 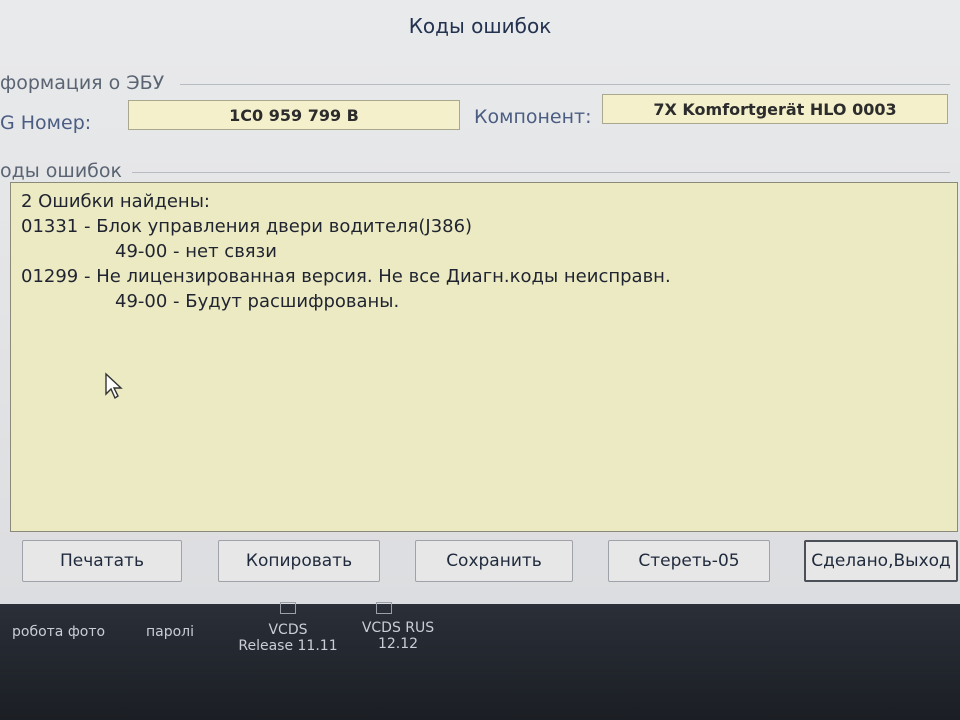 I want to click on save-button: Сохранить, so click(x=494, y=561).